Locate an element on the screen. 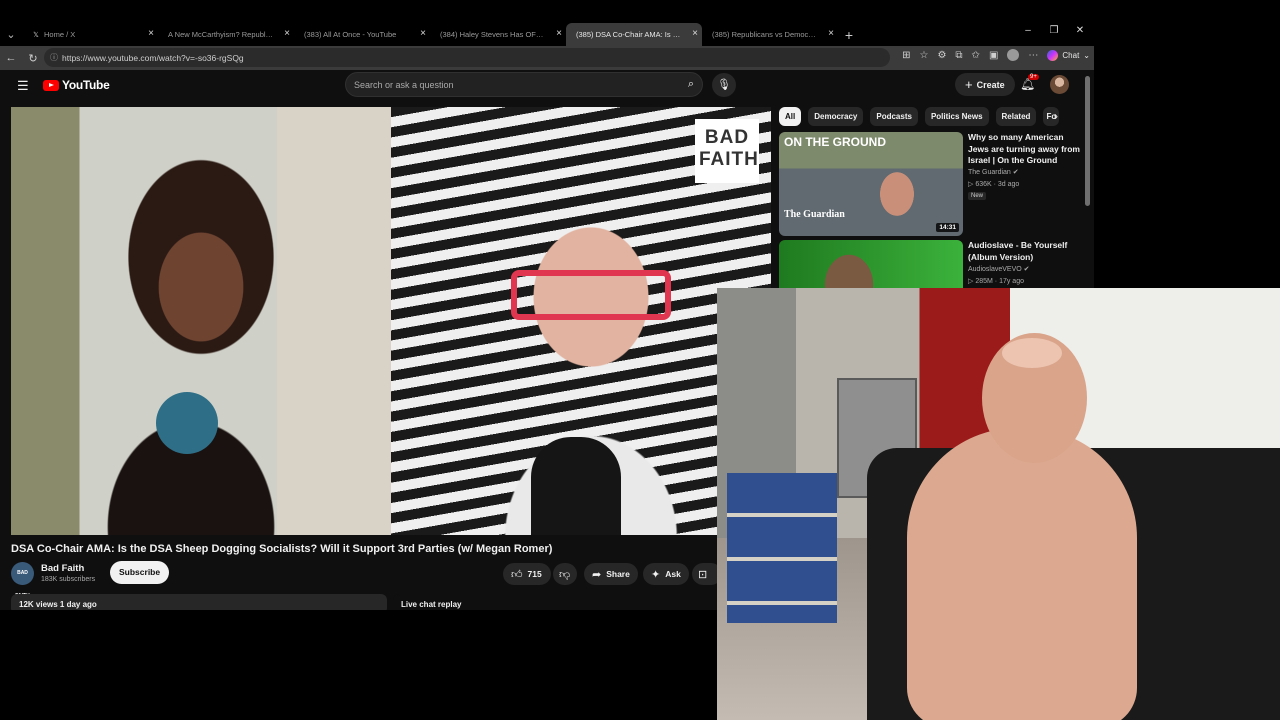  notifications-bell-icon: 🔔︎ 9+ is located at coordinates (1029, 82).